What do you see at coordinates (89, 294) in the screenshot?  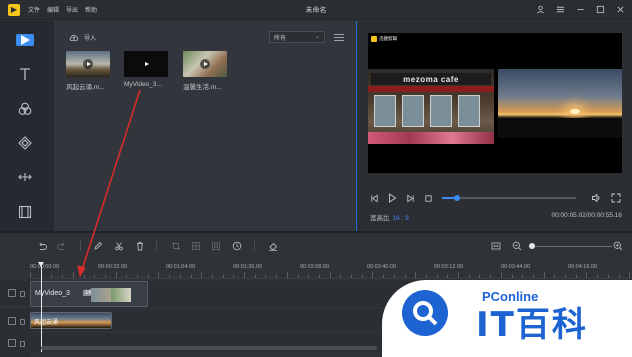 I see `video-clip: MyVideo_3 16` at bounding box center [89, 294].